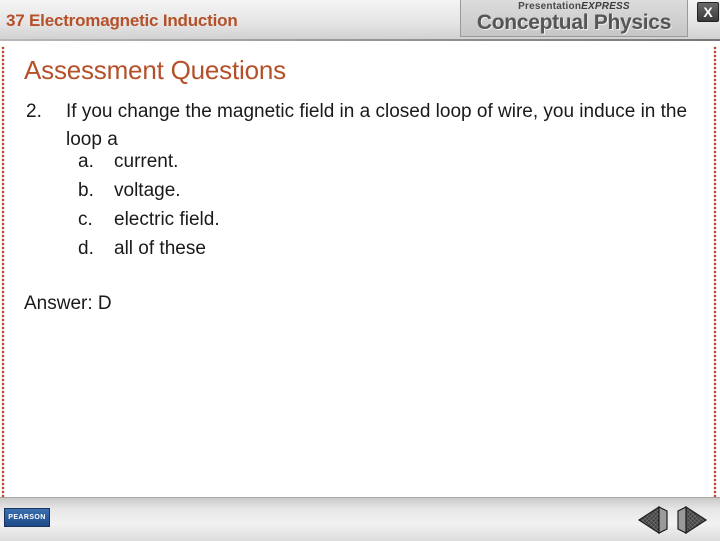 This screenshot has width=720, height=541. Describe the element at coordinates (3, 272) in the screenshot. I see `left-dotted-border` at that location.